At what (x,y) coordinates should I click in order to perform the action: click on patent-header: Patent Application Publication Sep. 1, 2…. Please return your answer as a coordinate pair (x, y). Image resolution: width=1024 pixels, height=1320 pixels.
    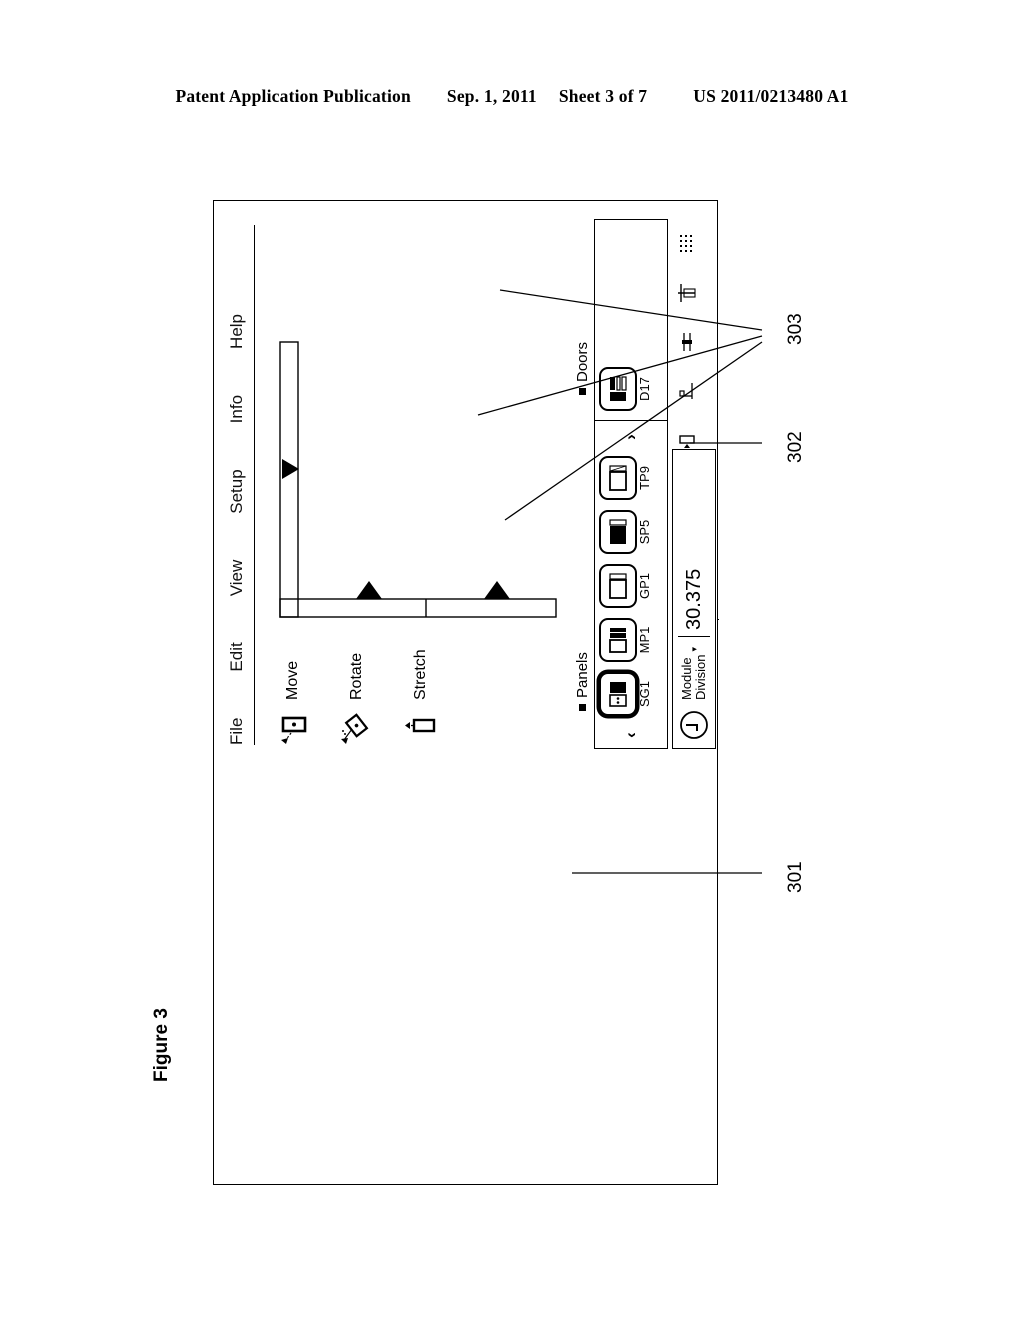
    Looking at the image, I should click on (512, 96).